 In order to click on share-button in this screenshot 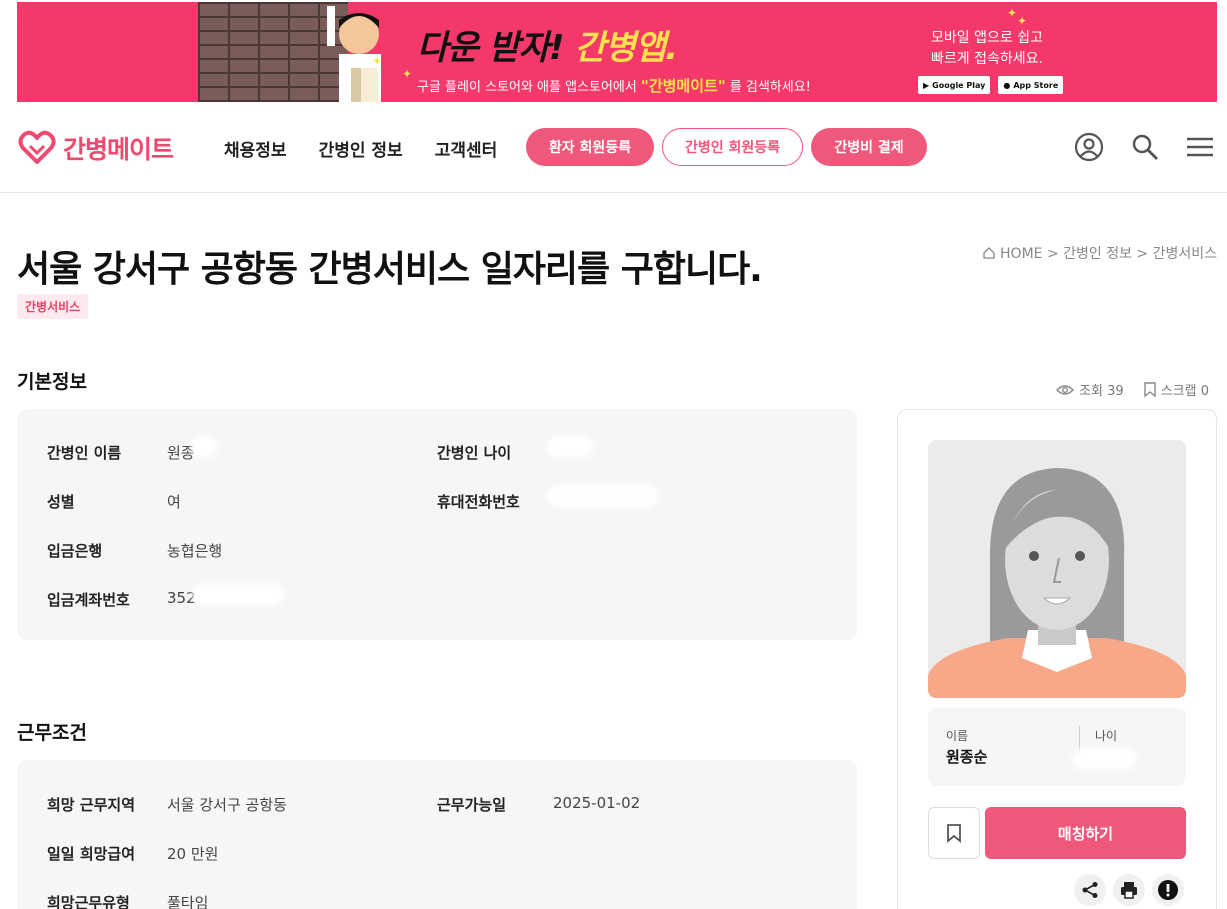, I will do `click(1090, 890)`.